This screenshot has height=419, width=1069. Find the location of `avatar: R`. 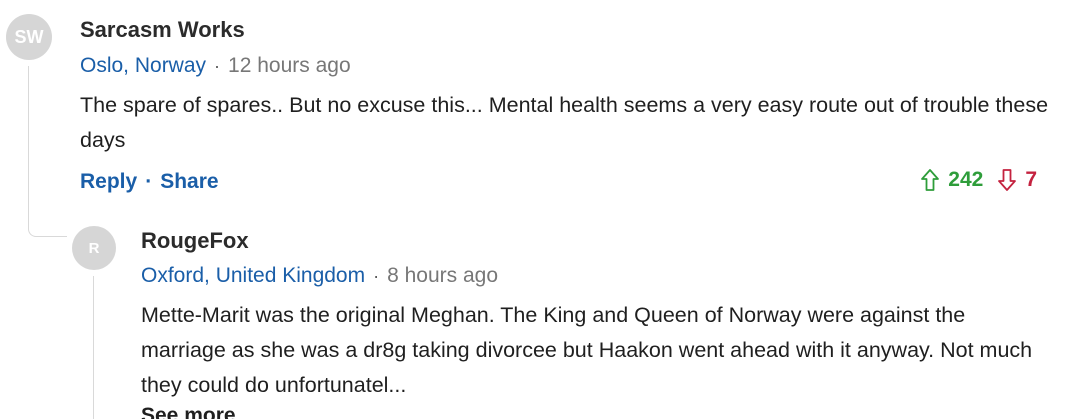

avatar: R is located at coordinates (94, 248).